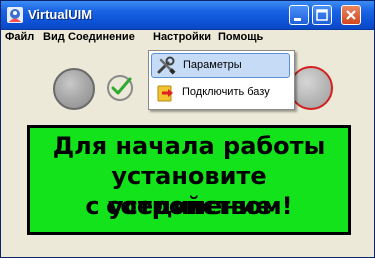 The width and height of the screenshot is (375, 258). Describe the element at coordinates (240, 37) in the screenshot. I see `menu-help: Помощь` at that location.